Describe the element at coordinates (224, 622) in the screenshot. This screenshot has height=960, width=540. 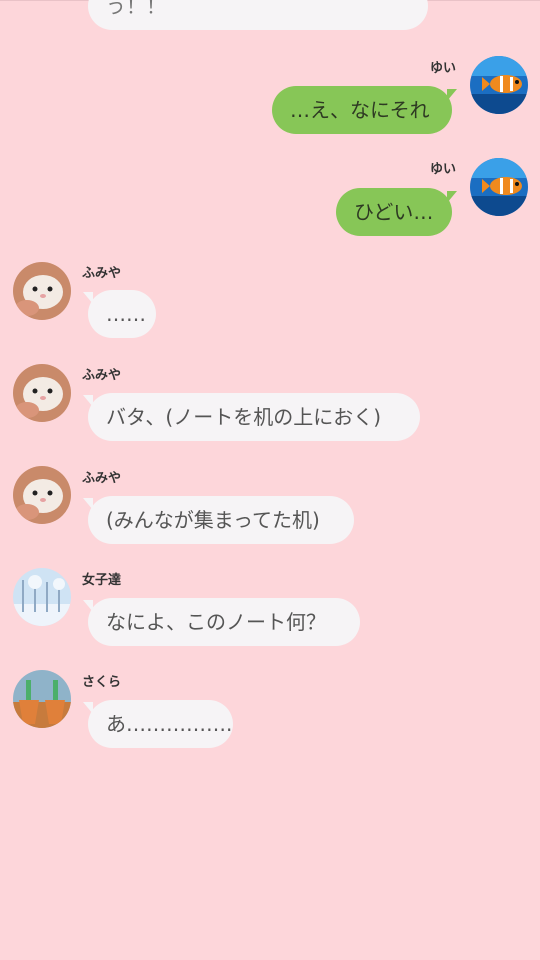
I see `message-bubble: なによ、このノート何？` at that location.